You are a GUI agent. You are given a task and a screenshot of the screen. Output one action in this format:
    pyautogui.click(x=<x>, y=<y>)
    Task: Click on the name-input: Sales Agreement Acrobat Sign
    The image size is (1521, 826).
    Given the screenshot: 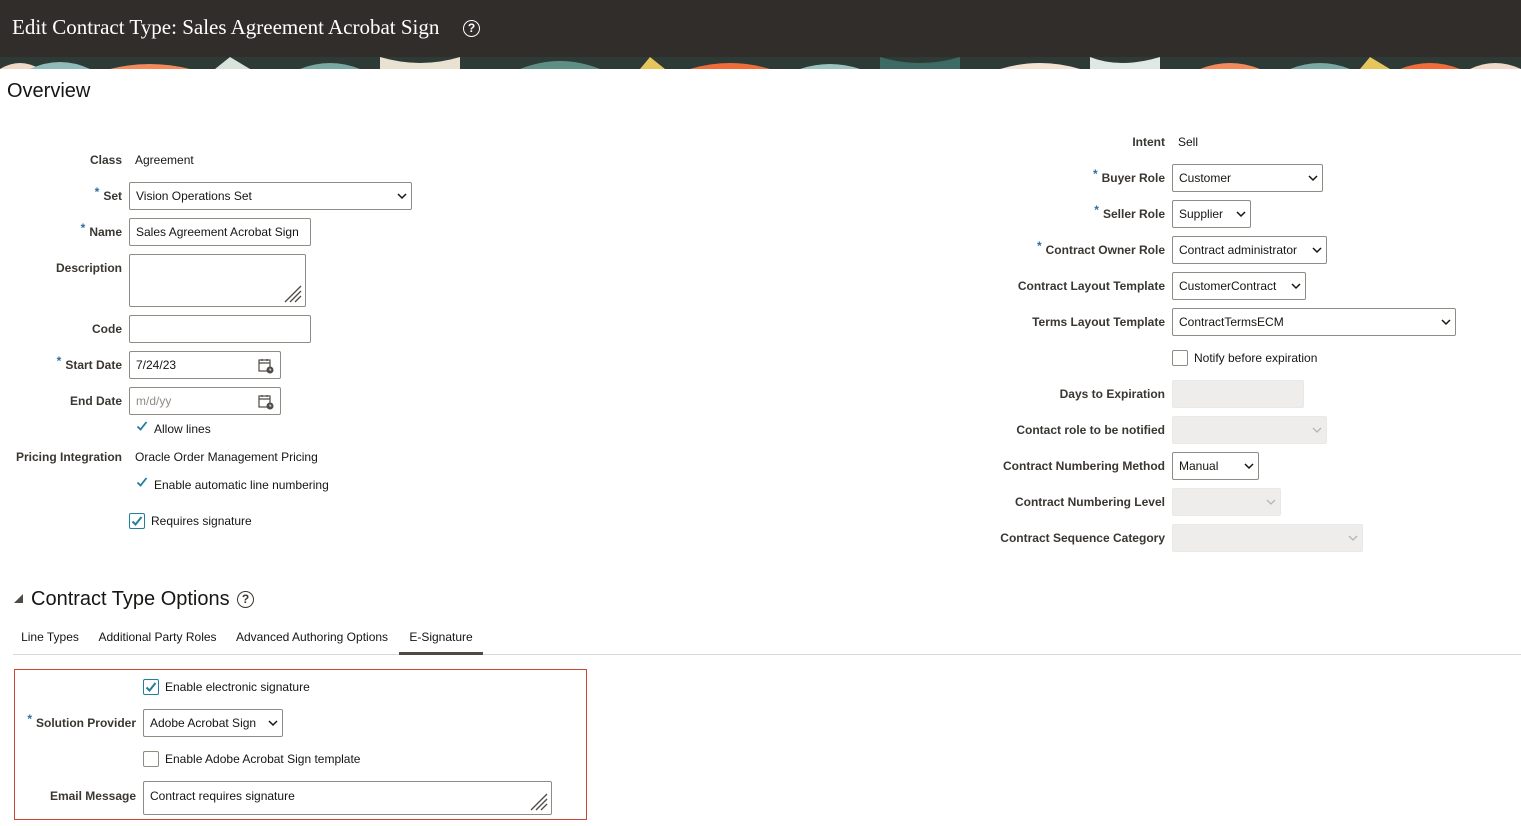 What is the action you would take?
    pyautogui.click(x=220, y=232)
    